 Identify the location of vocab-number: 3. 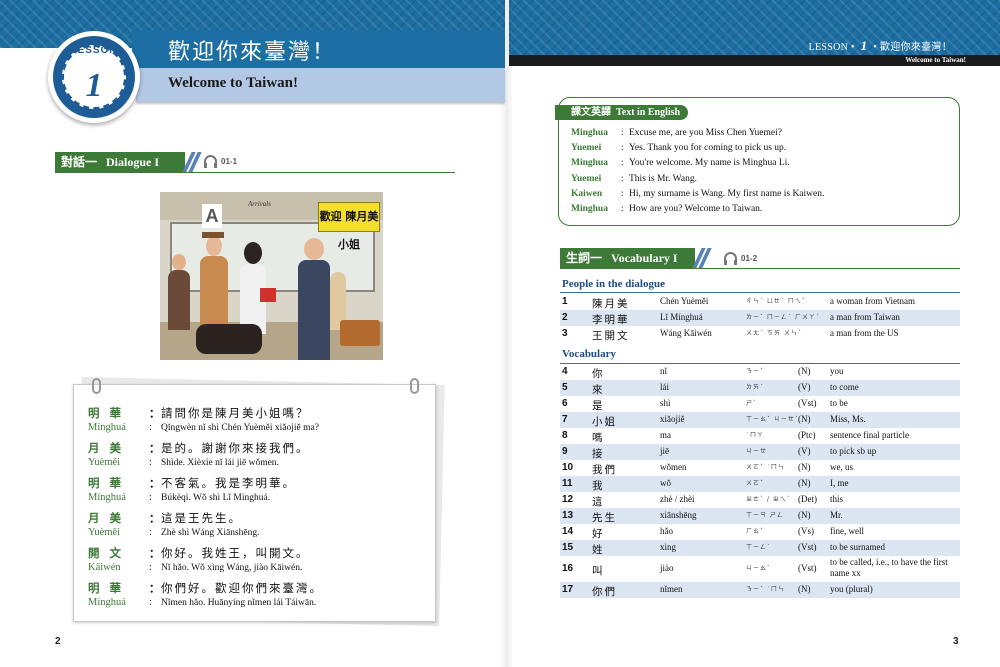
(565, 333).